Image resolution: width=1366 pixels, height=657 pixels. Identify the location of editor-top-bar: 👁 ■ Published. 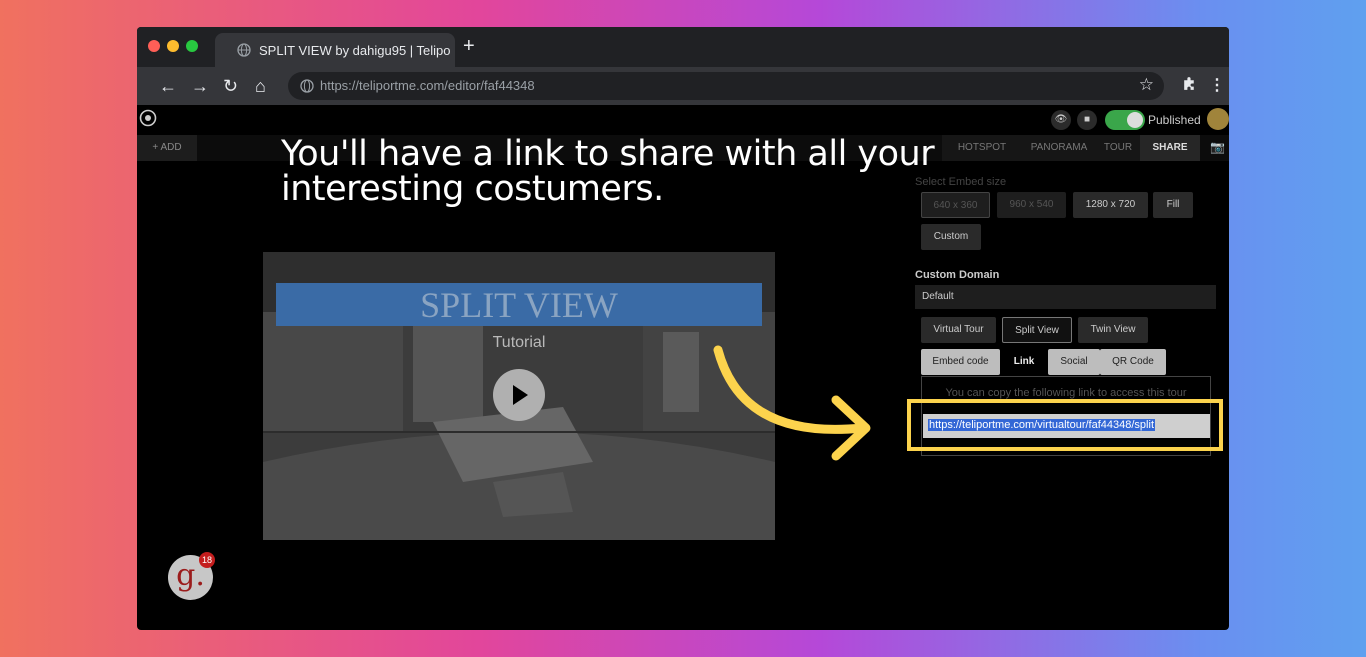
(683, 120).